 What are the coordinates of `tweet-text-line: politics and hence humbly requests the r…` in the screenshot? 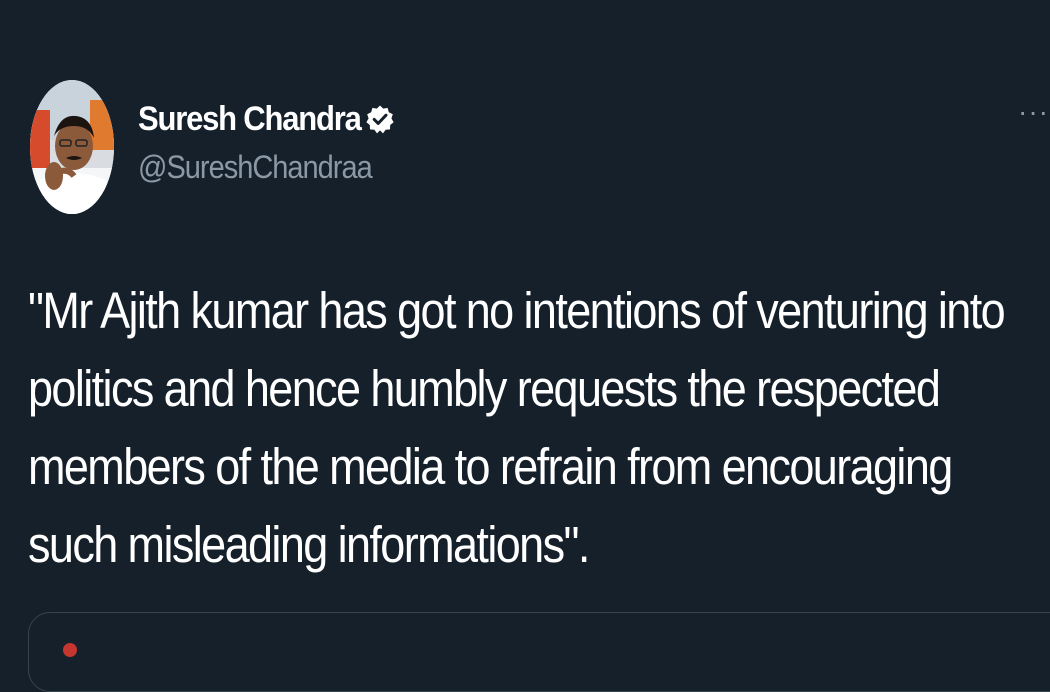 It's located at (484, 388).